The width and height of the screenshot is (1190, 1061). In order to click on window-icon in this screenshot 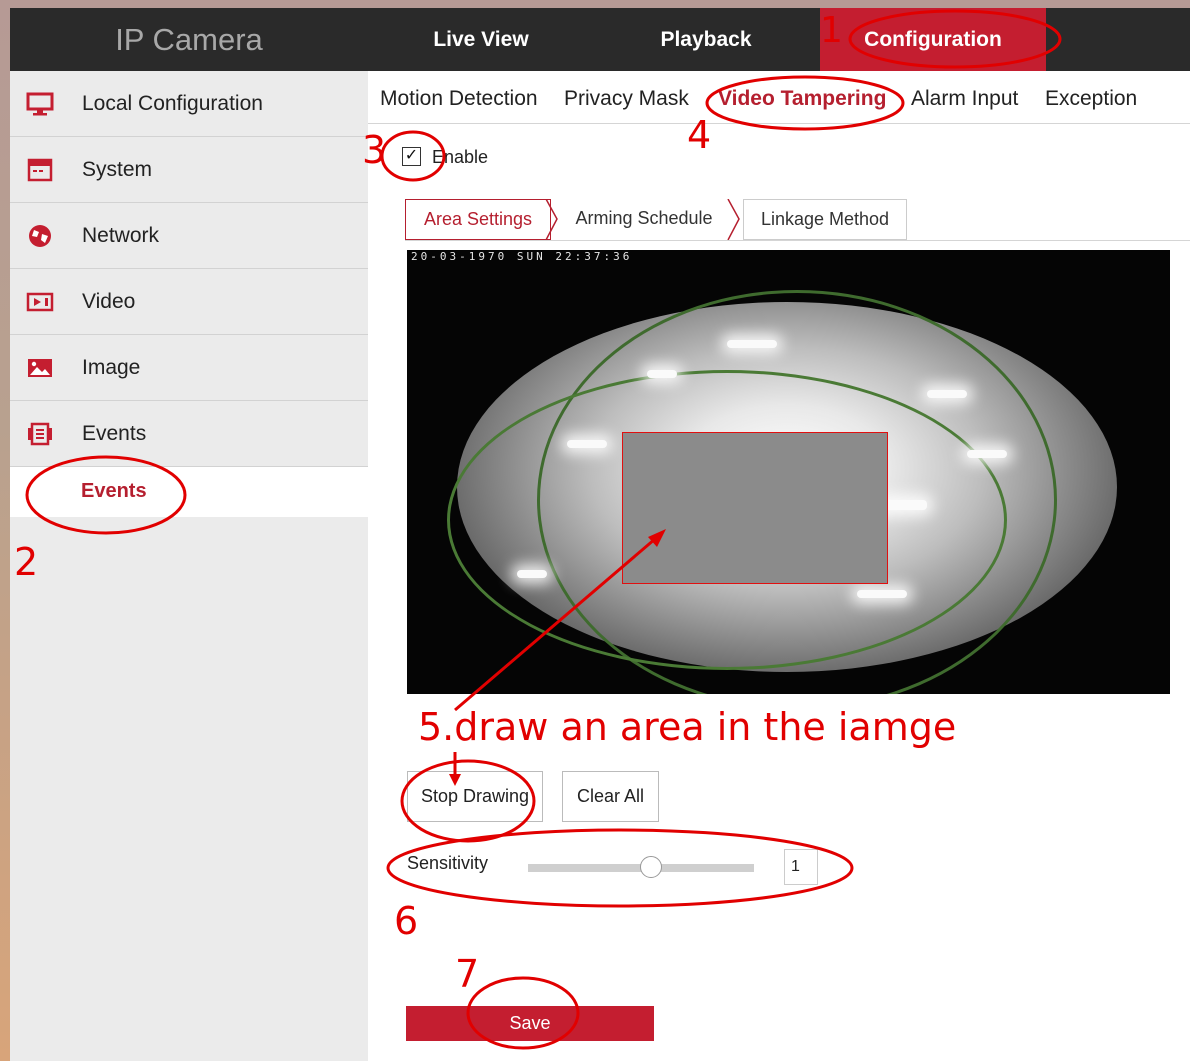, I will do `click(40, 170)`.